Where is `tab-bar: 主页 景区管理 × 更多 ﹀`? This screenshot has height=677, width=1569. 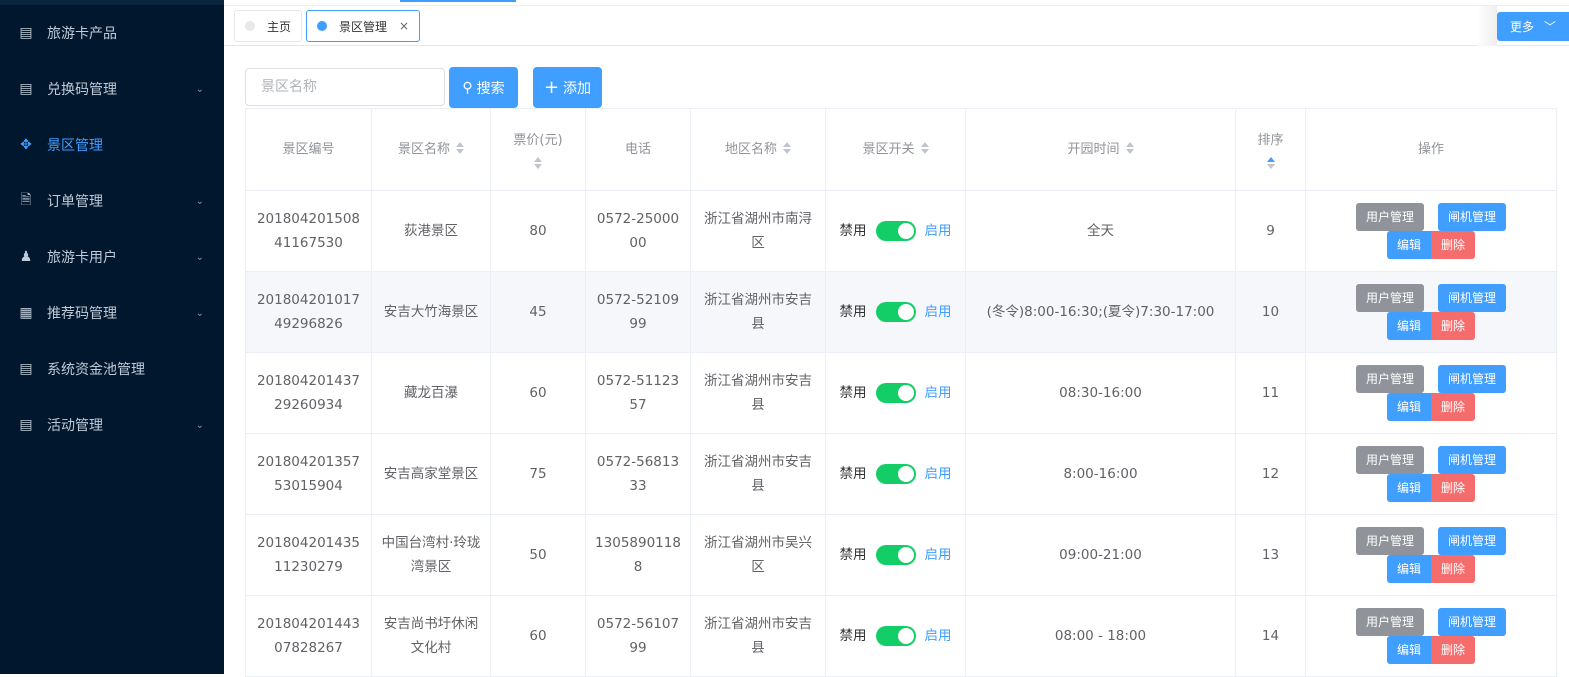
tab-bar: 主页 景区管理 × 更多 ﹀ is located at coordinates (896, 25).